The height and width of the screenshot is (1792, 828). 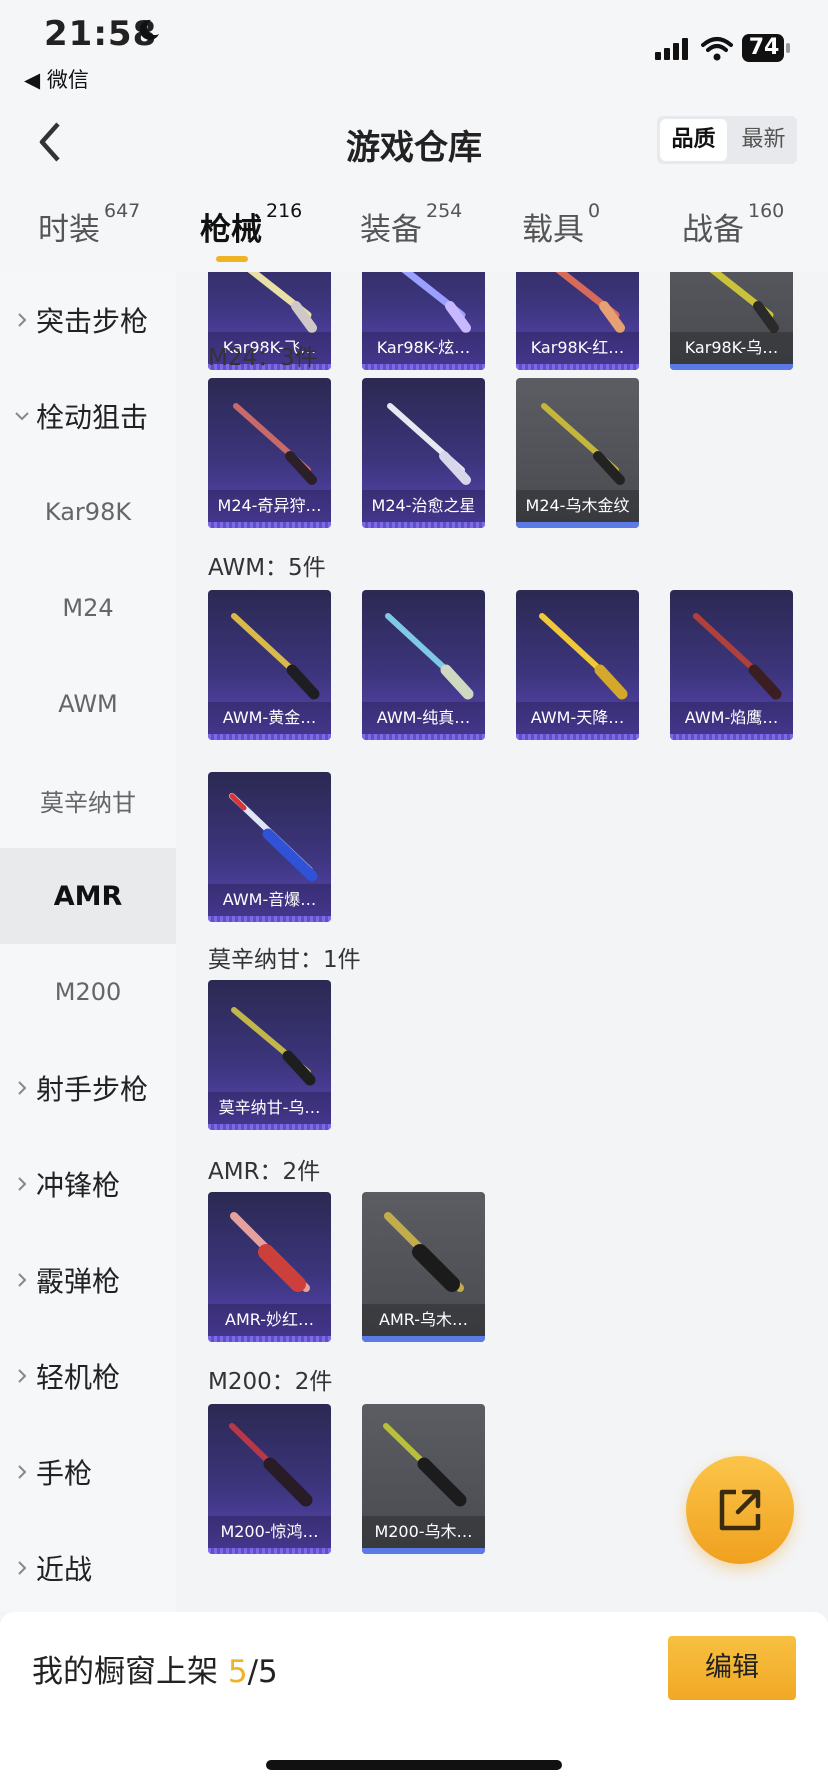 I want to click on wifi-icon, so click(x=717, y=49).